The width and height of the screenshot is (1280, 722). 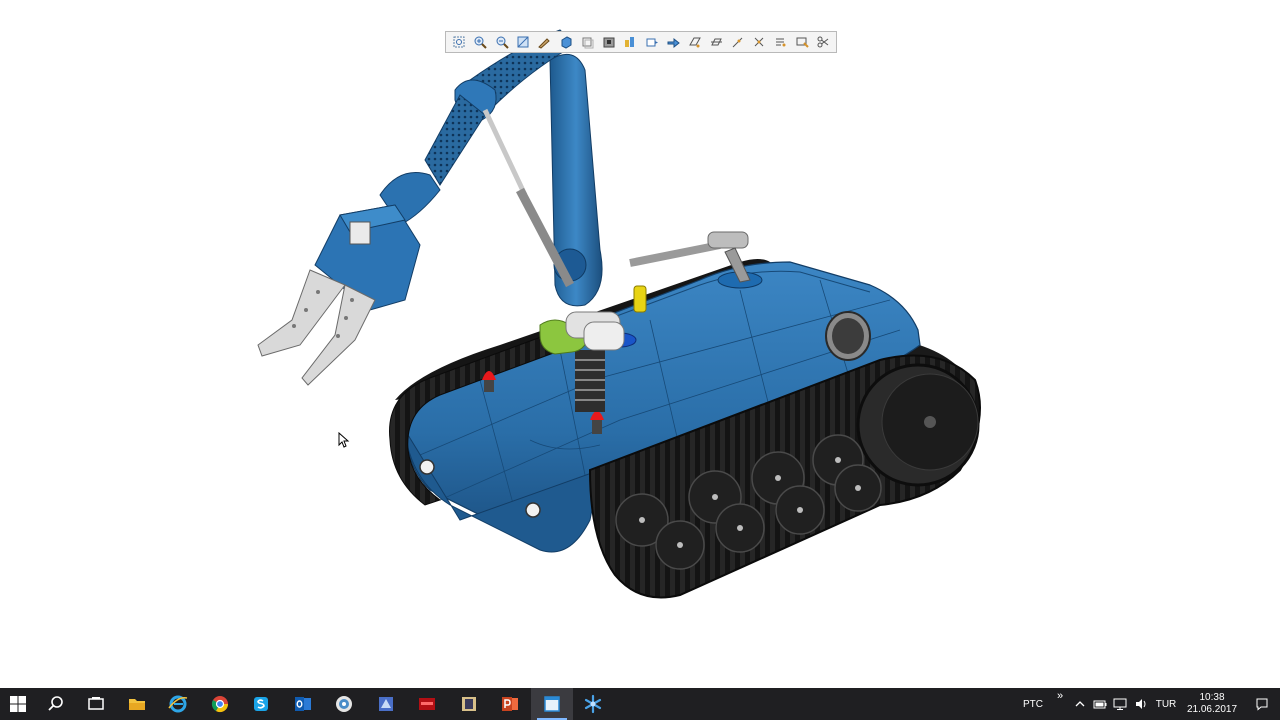 I want to click on toolbar-button-appearance, so click(x=801, y=42).